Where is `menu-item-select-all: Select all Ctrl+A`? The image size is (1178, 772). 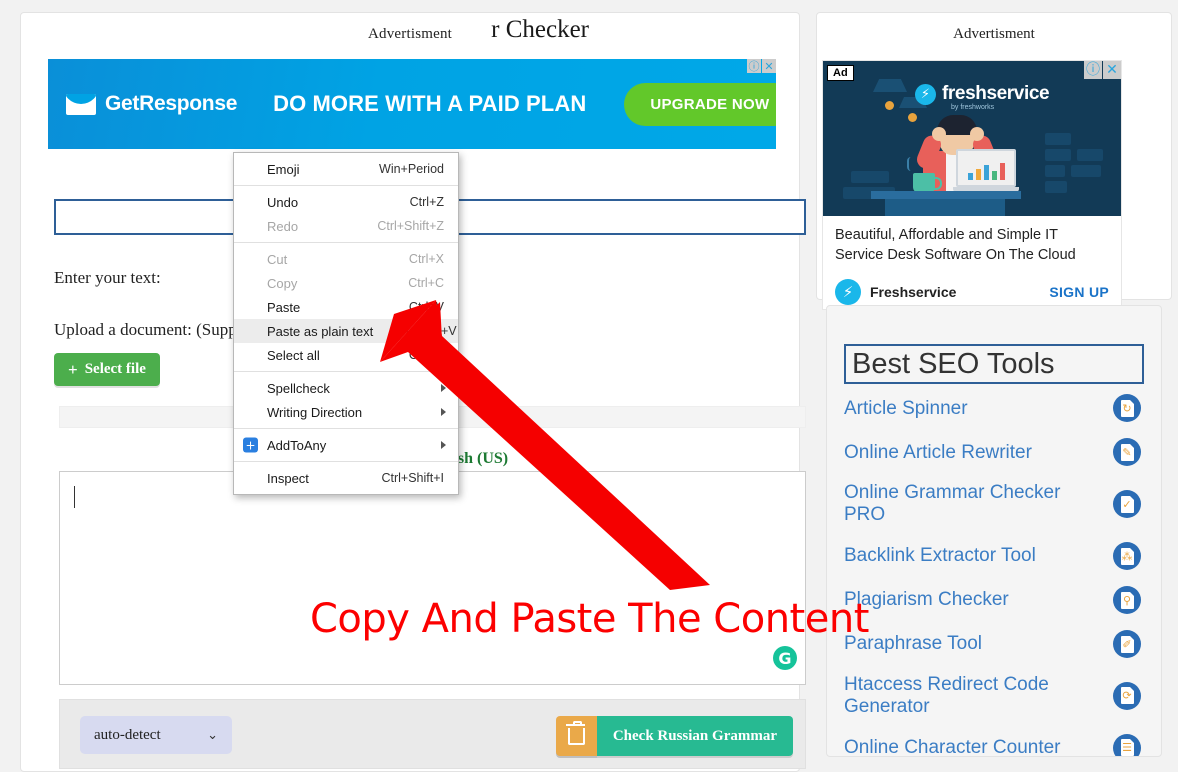
menu-item-select-all: Select all Ctrl+A is located at coordinates (346, 355).